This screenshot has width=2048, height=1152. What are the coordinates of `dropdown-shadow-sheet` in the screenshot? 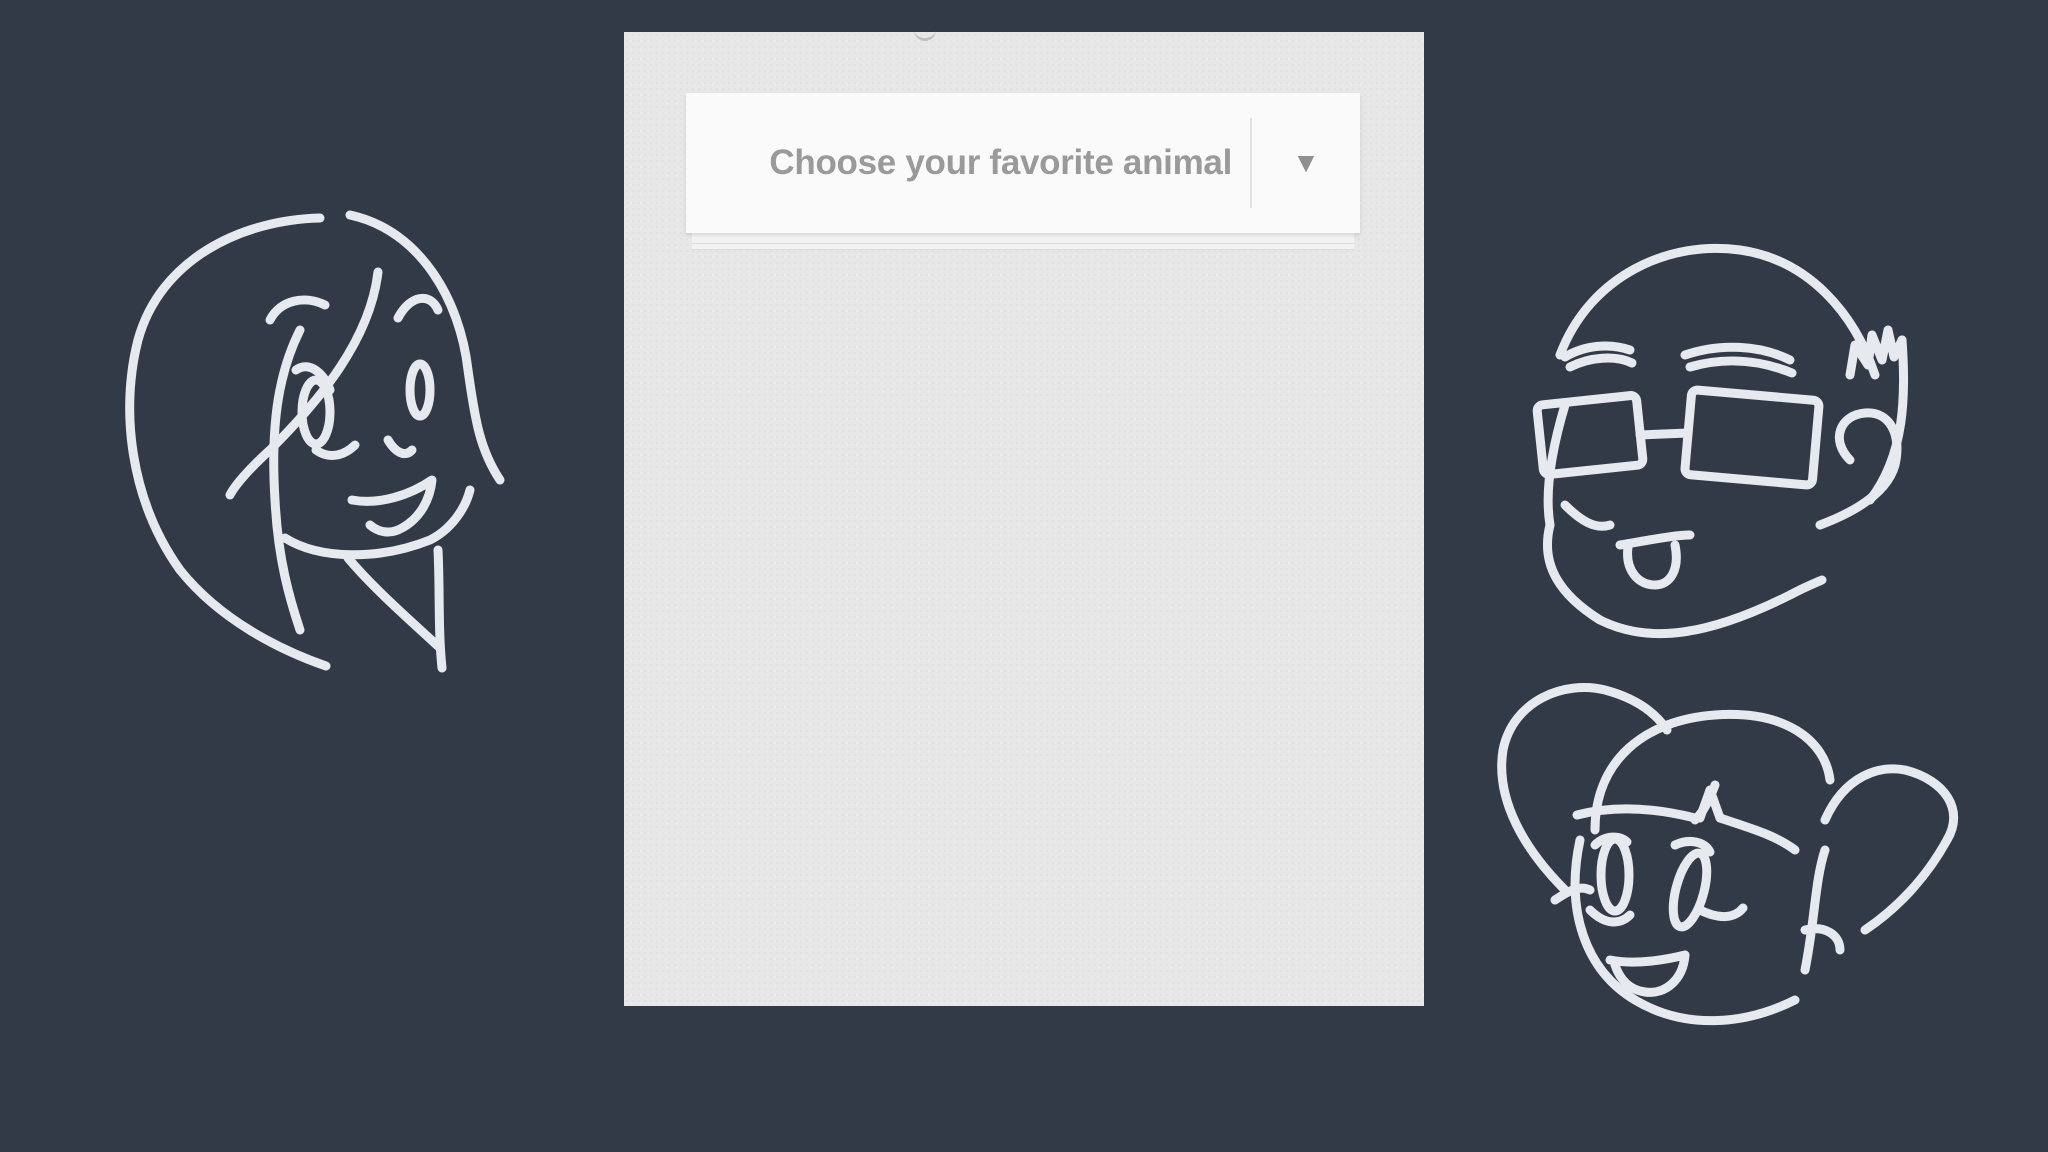 It's located at (1023, 238).